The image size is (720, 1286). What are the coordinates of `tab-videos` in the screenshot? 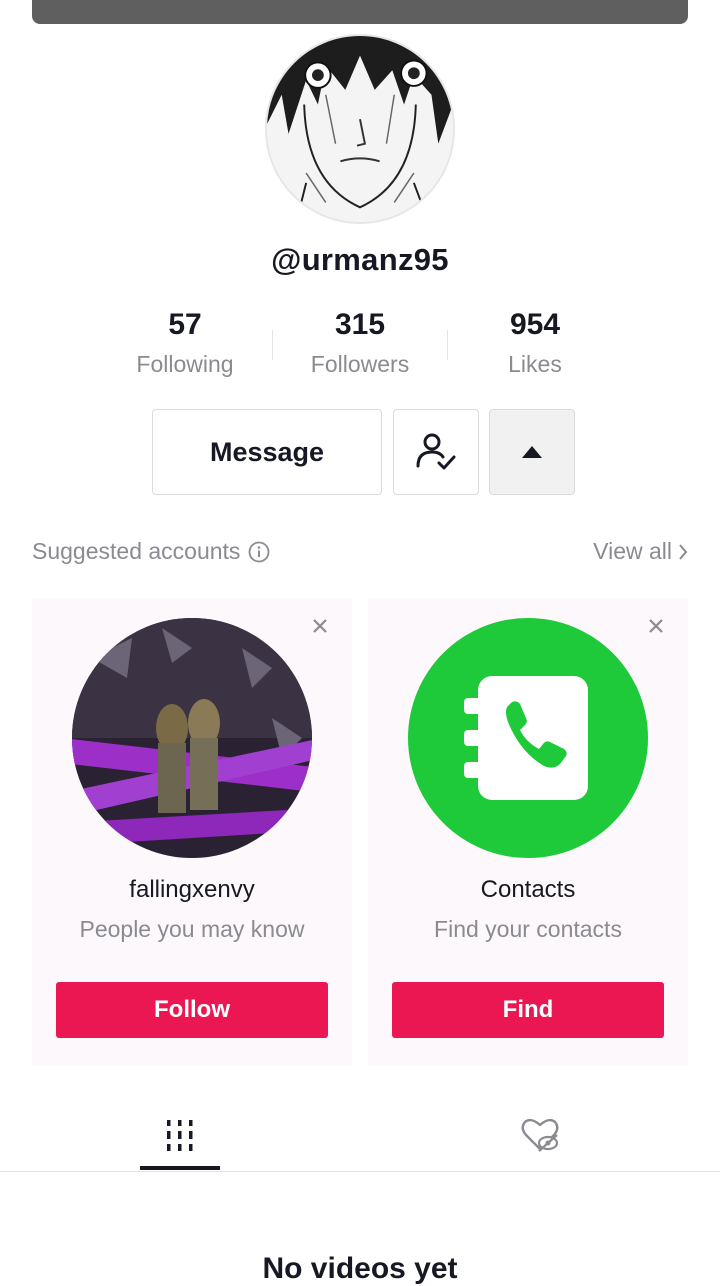 It's located at (180, 1135).